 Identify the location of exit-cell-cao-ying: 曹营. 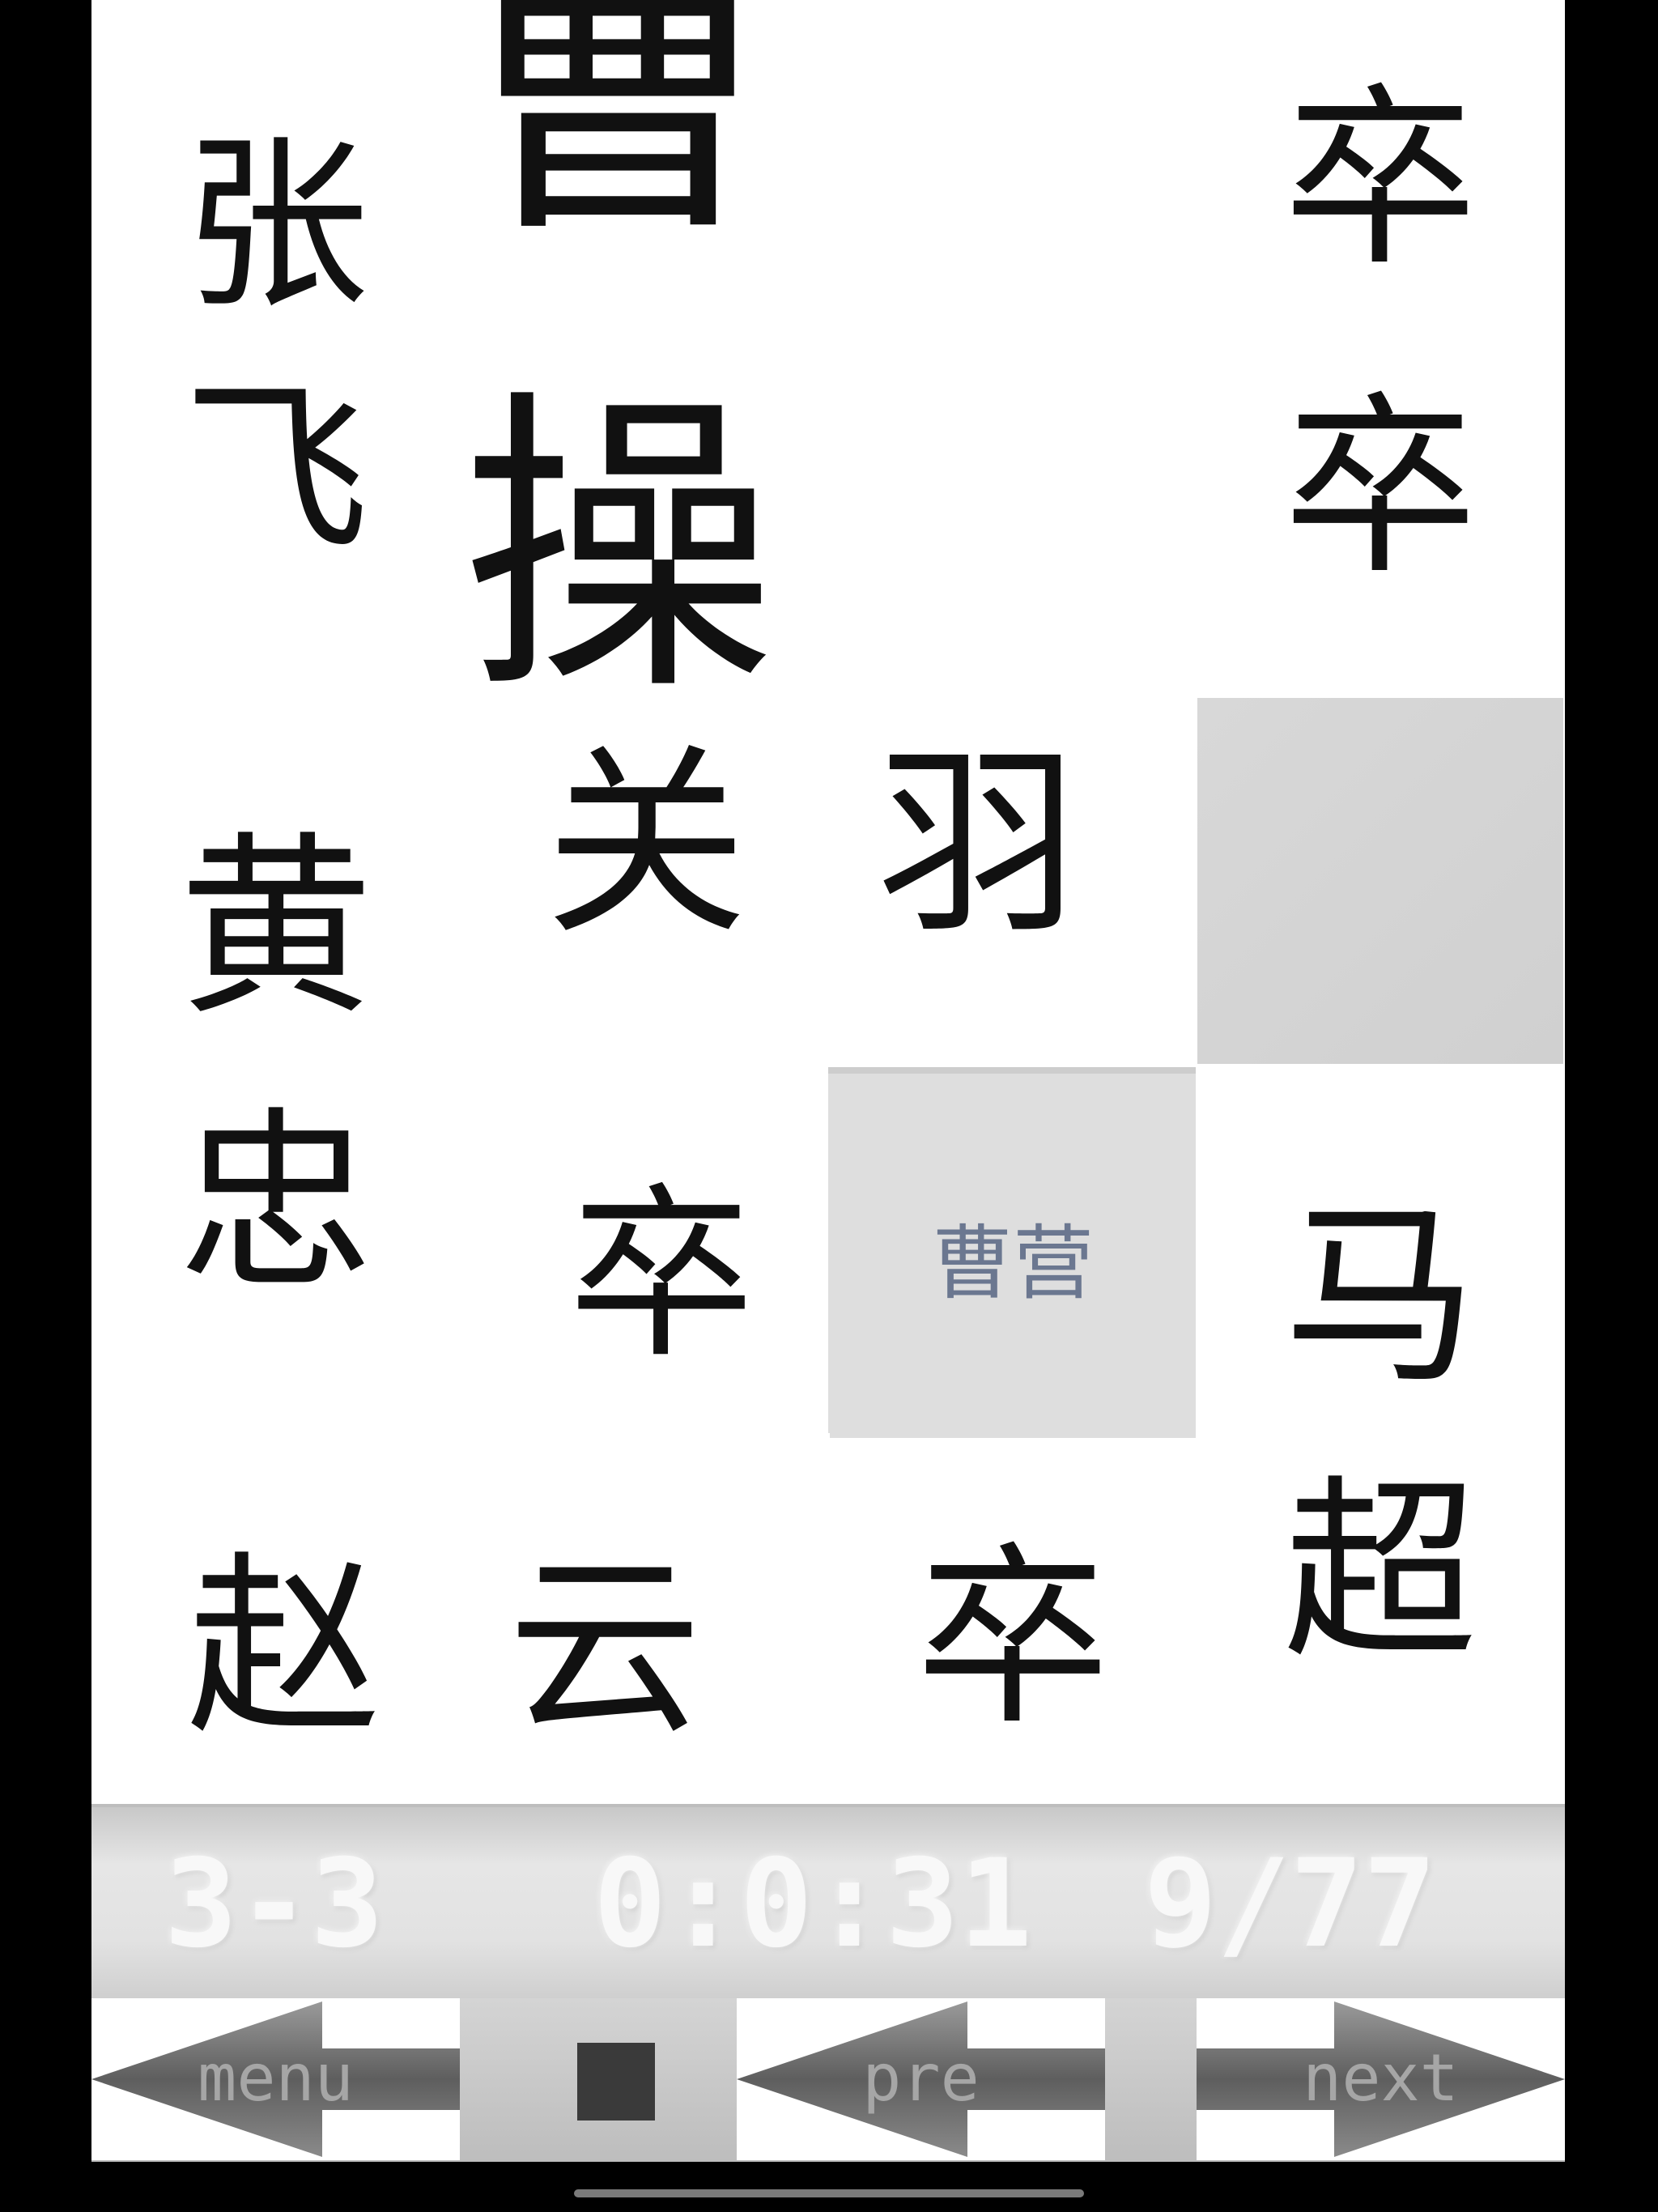
(1012, 1253).